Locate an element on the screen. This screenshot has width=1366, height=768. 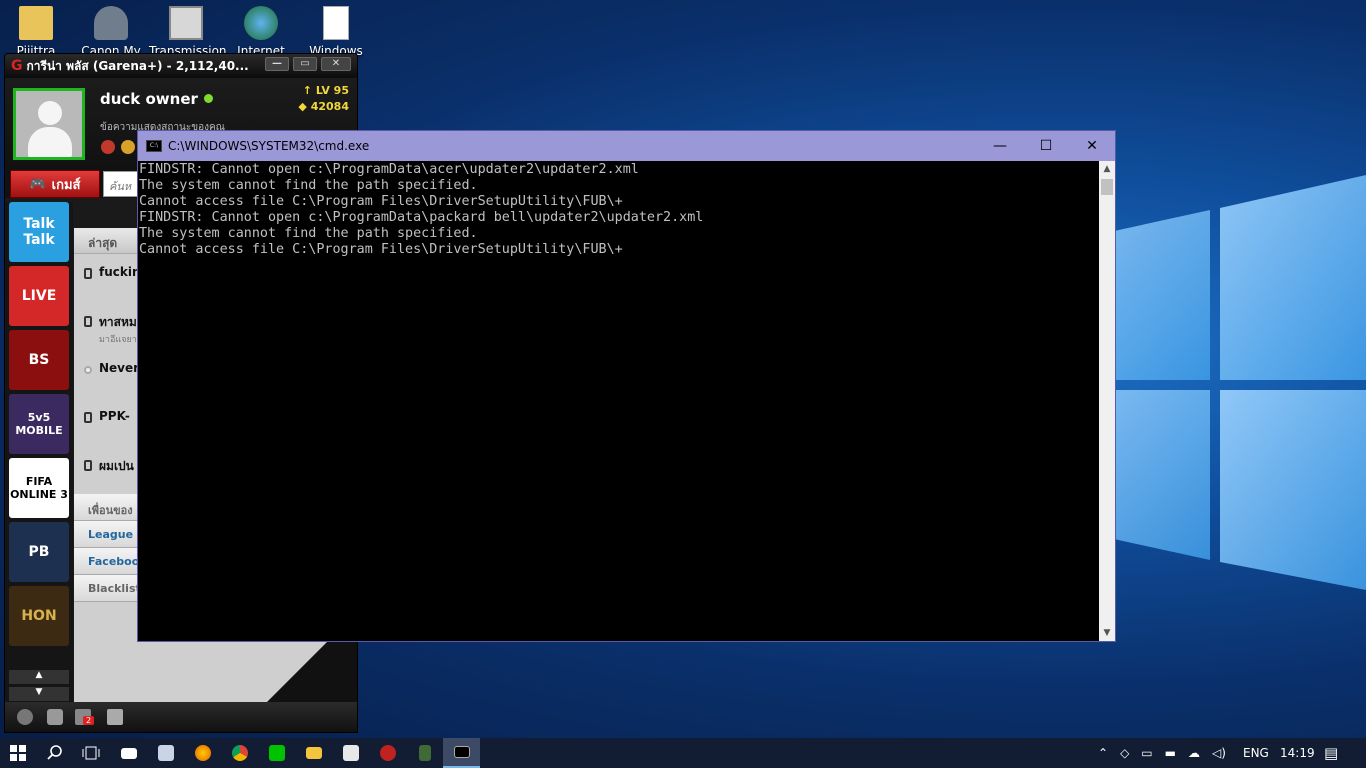
search-button is located at coordinates (54, 753).